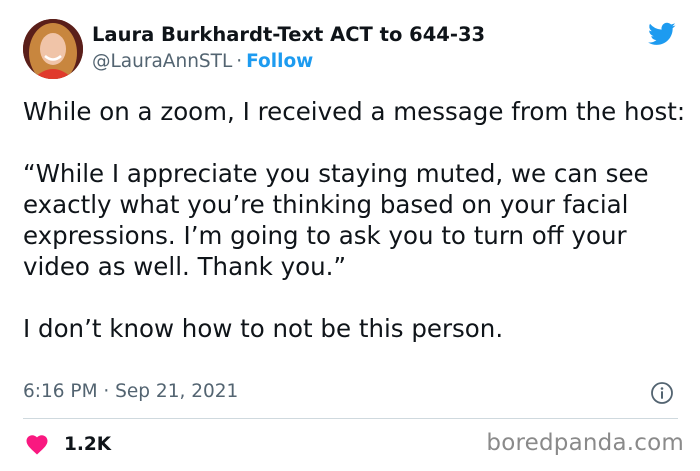 Image resolution: width=700 pixels, height=471 pixels. I want to click on handle-row: @LauraAnnSTL · Follow, so click(202, 62).